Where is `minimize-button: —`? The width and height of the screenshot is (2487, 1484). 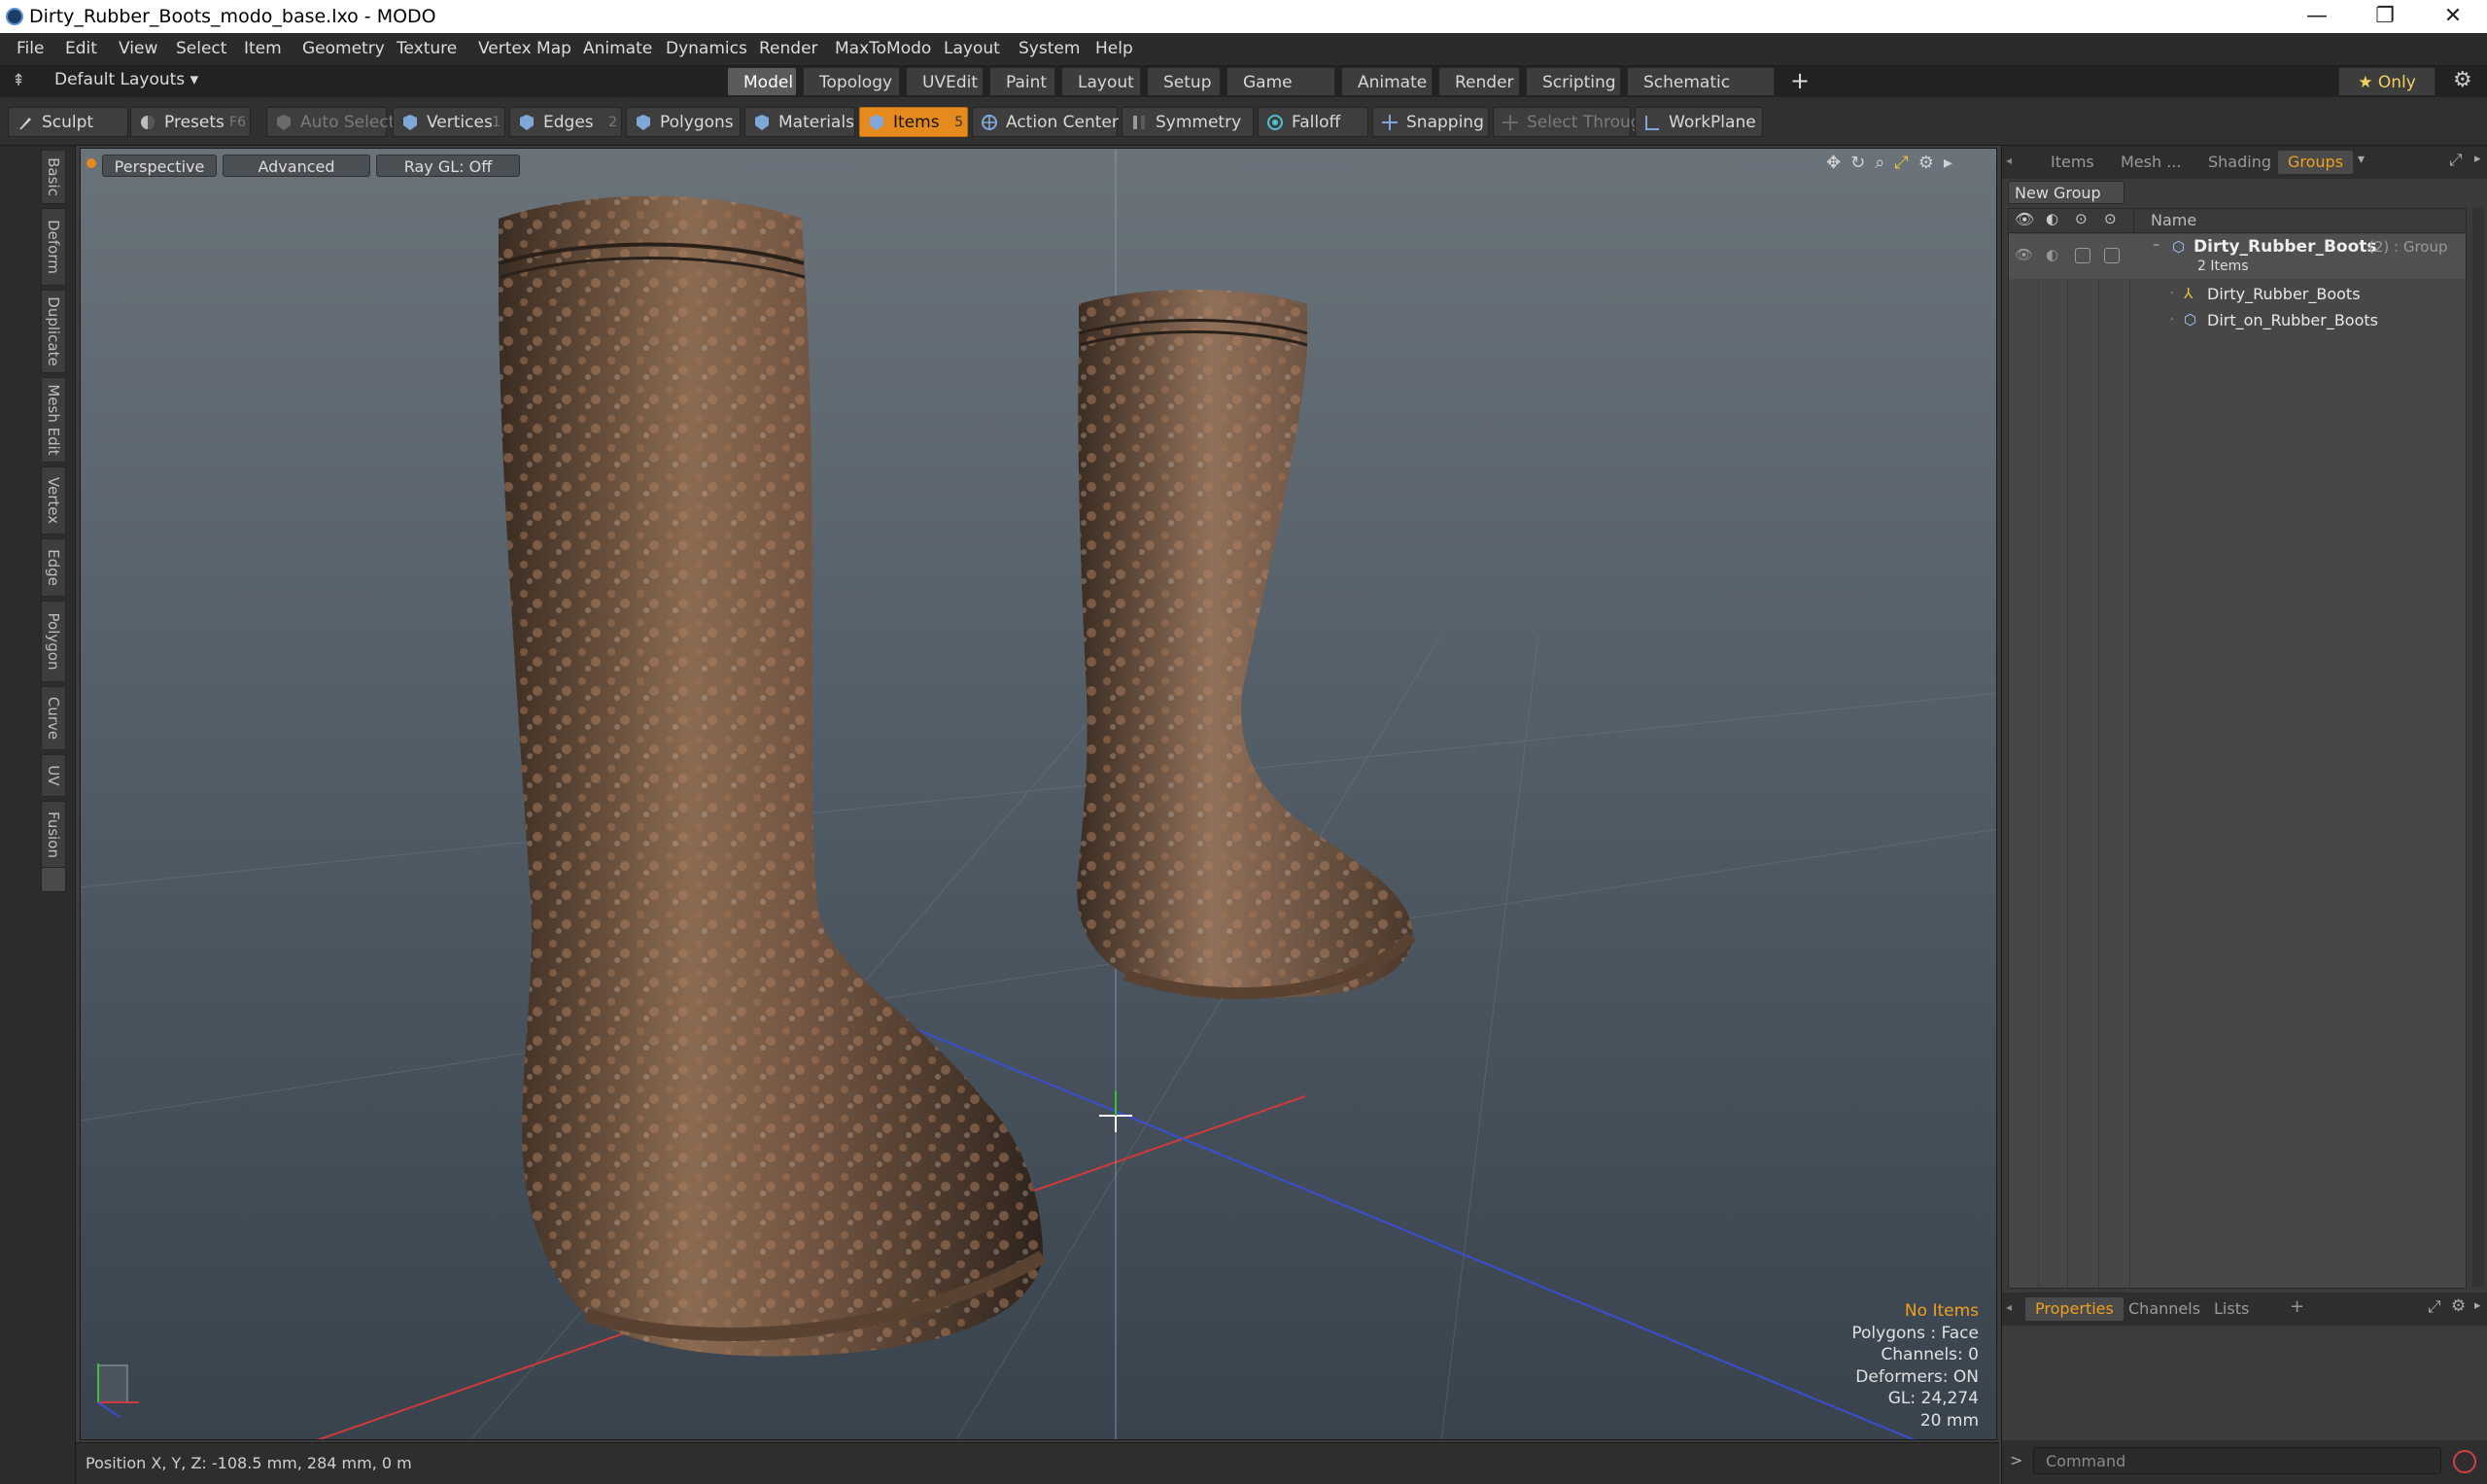
minimize-button: — is located at coordinates (2317, 16).